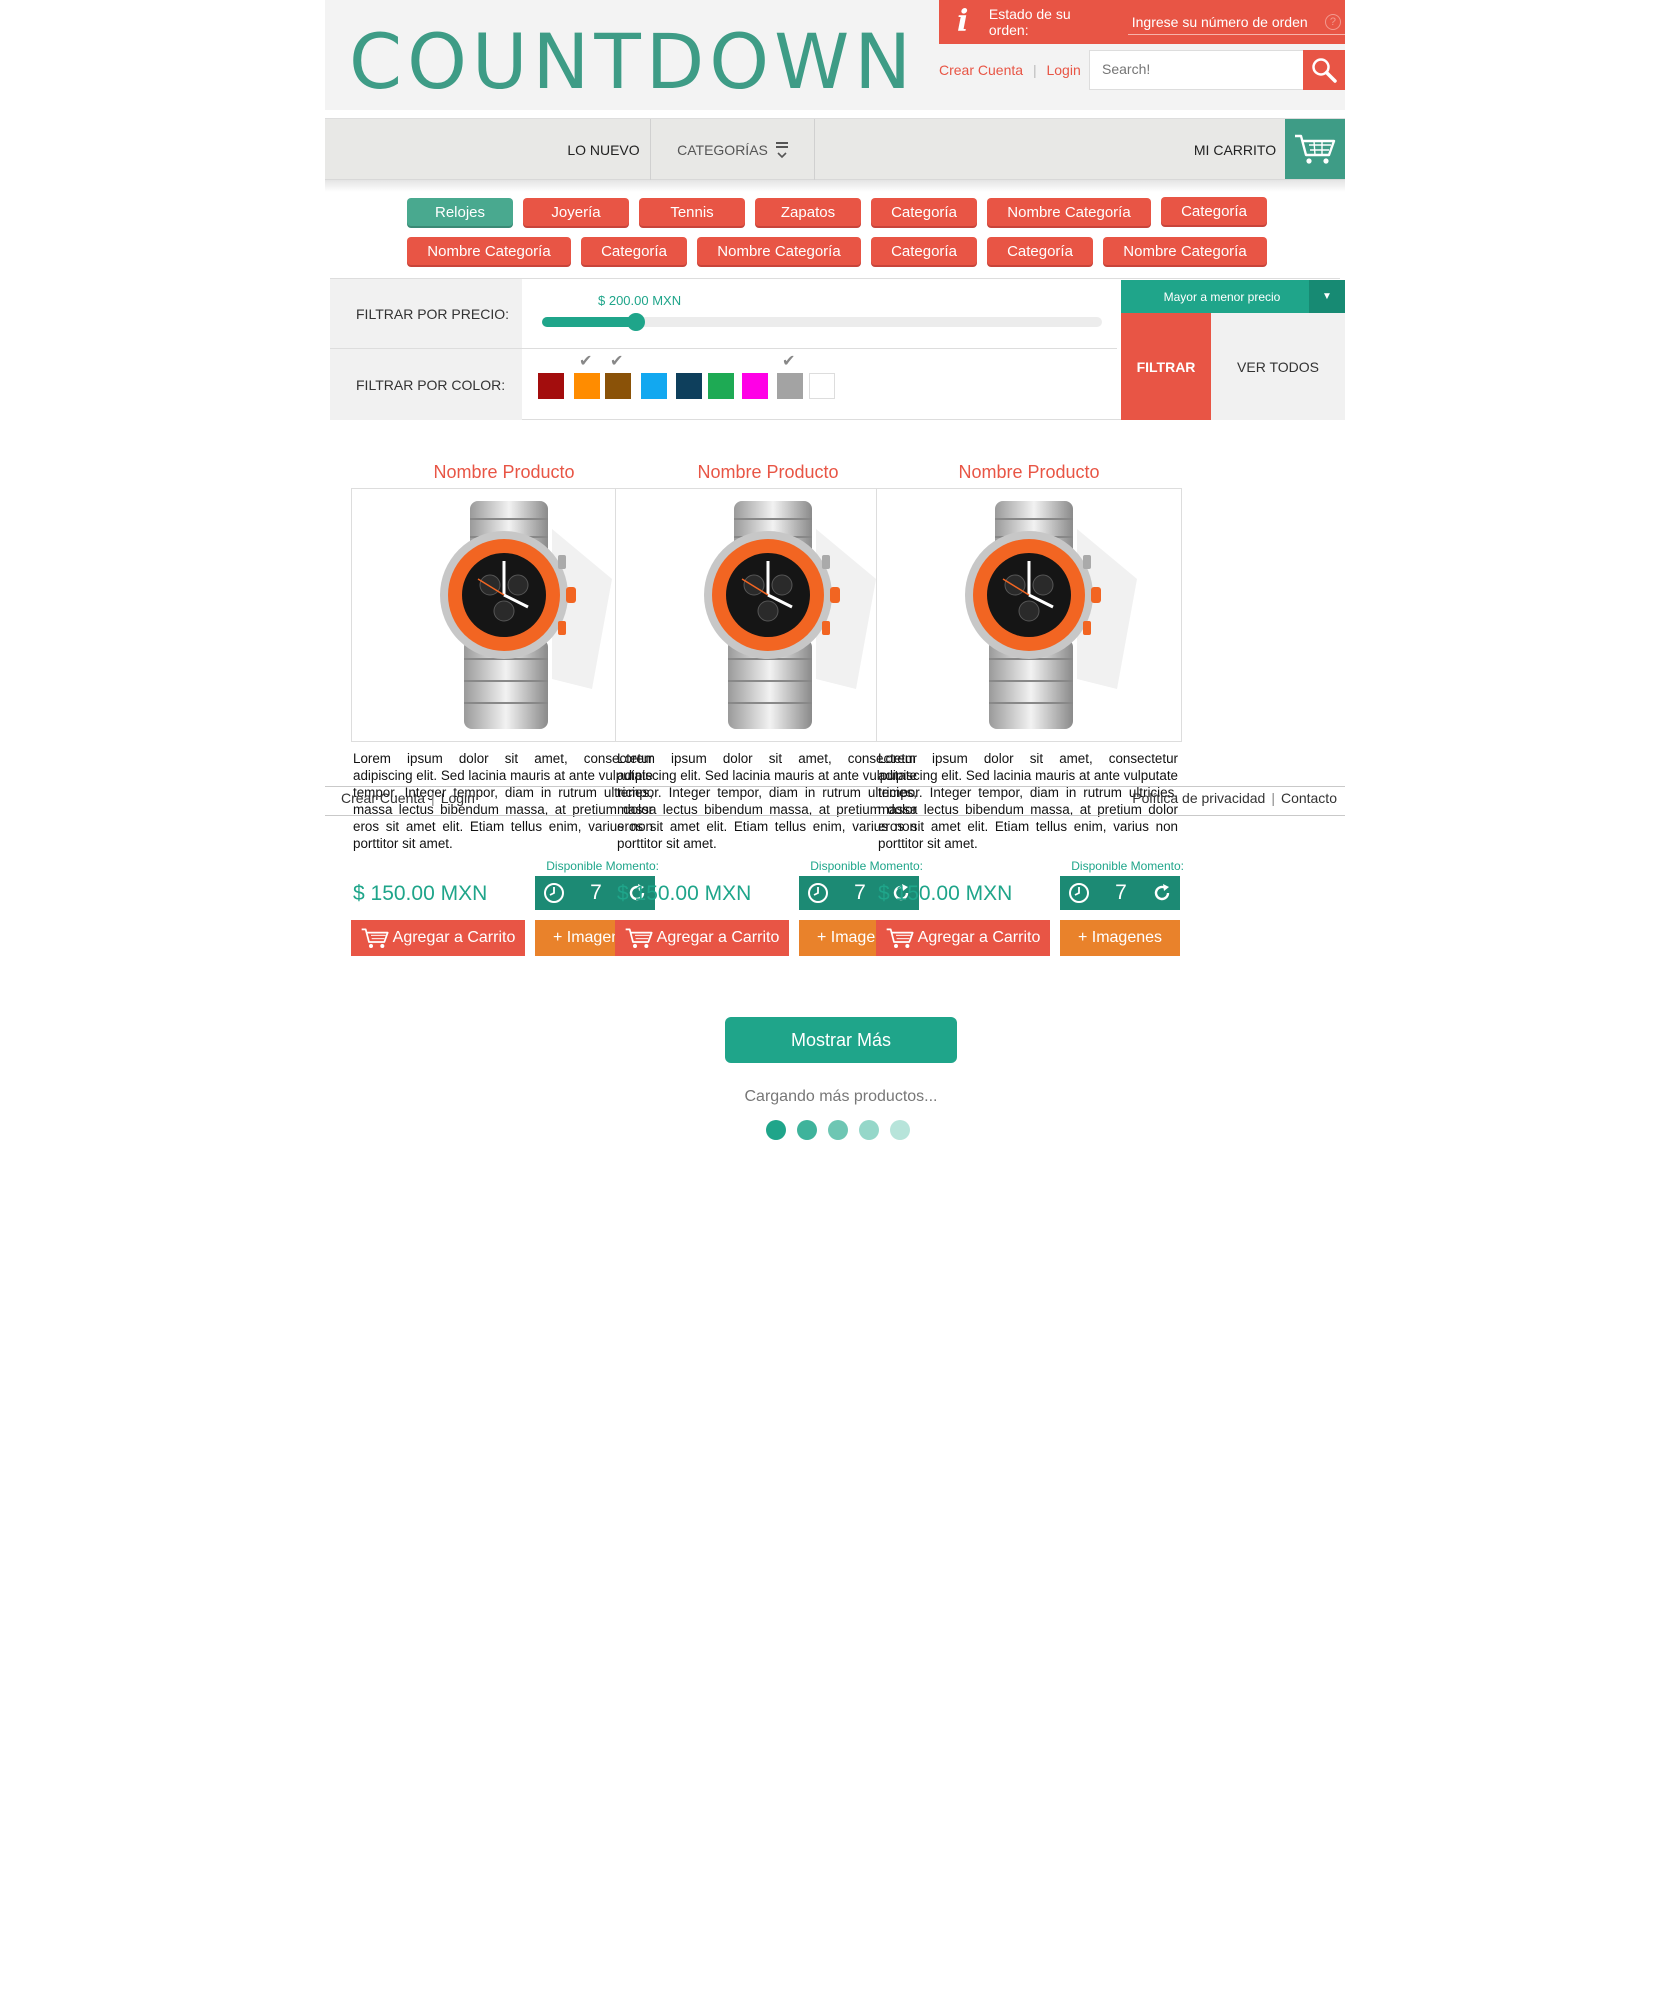  Describe the element at coordinates (1332, 21) in the screenshot. I see `help-icon: ?` at that location.